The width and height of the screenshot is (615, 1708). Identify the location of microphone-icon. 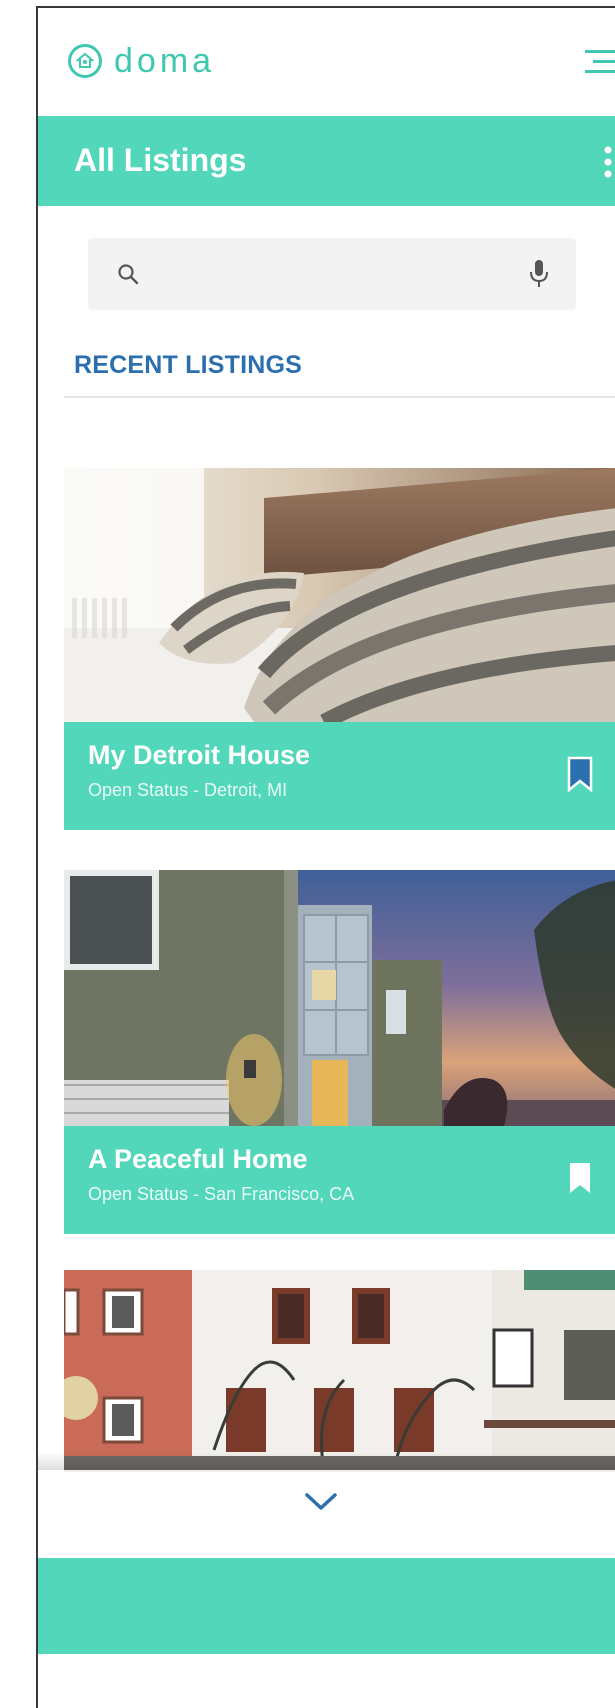
(539, 274).